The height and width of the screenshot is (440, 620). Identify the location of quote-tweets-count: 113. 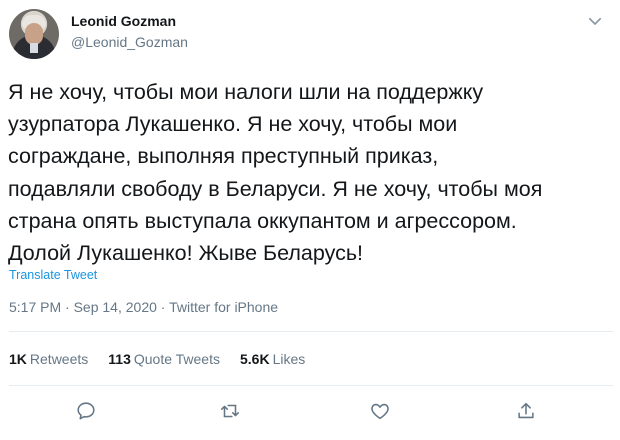
(119, 359).